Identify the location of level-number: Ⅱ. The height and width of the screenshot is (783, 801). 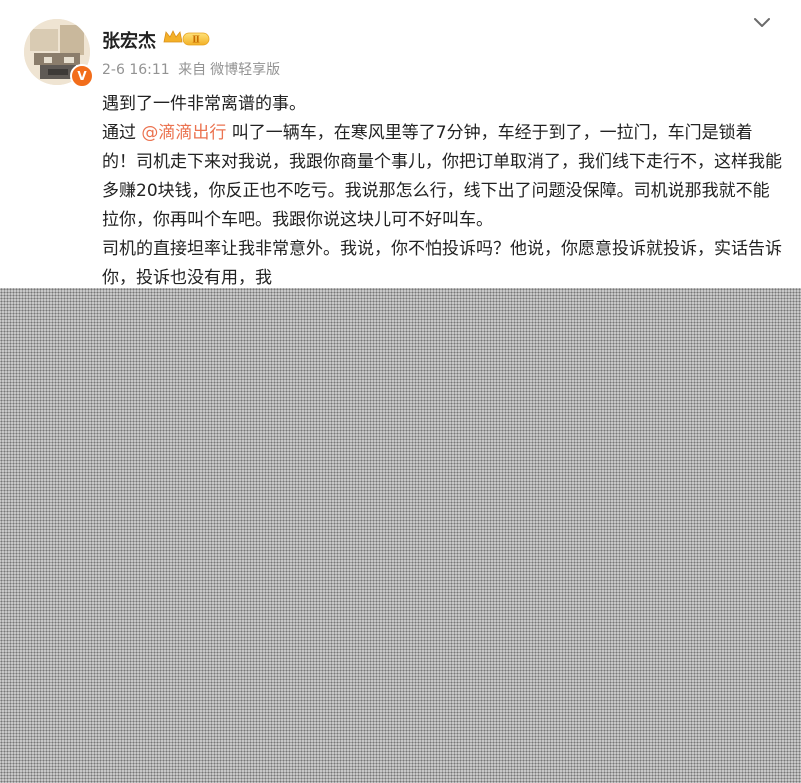
(196, 41).